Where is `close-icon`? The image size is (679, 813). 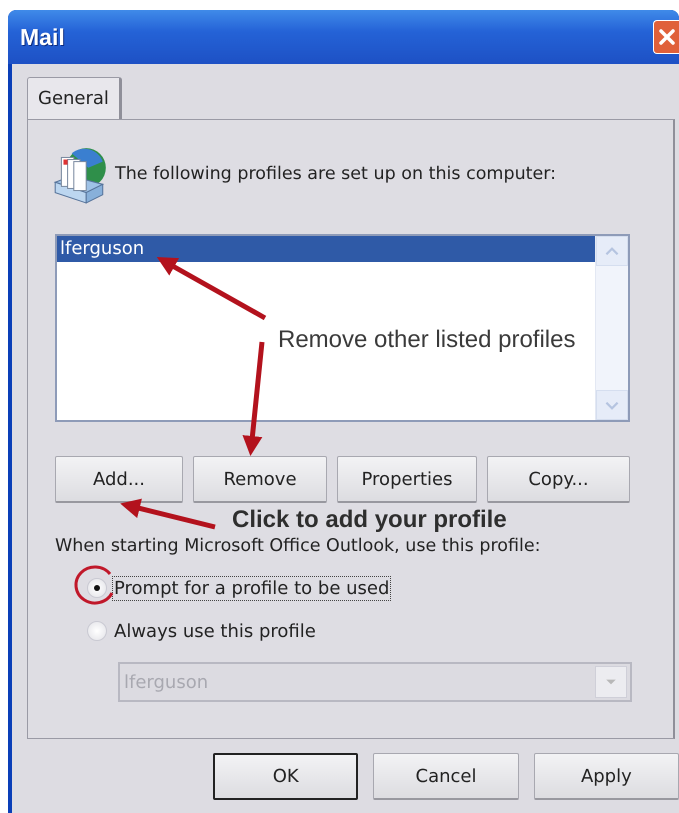 close-icon is located at coordinates (667, 37).